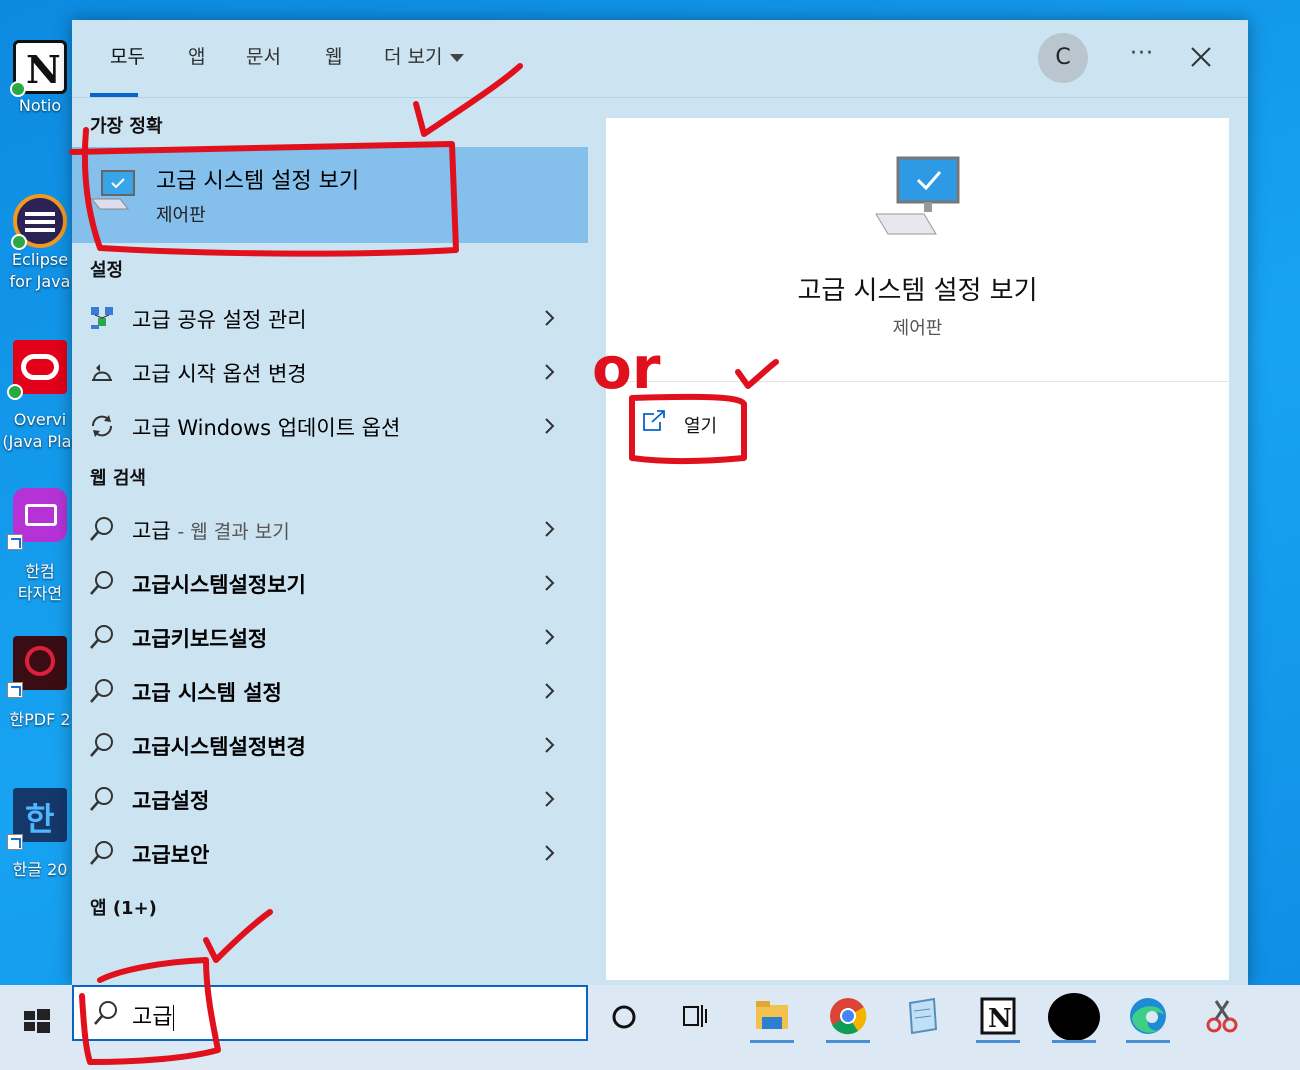 Image resolution: width=1300 pixels, height=1070 pixels. I want to click on windows-logo-icon, so click(37, 1021).